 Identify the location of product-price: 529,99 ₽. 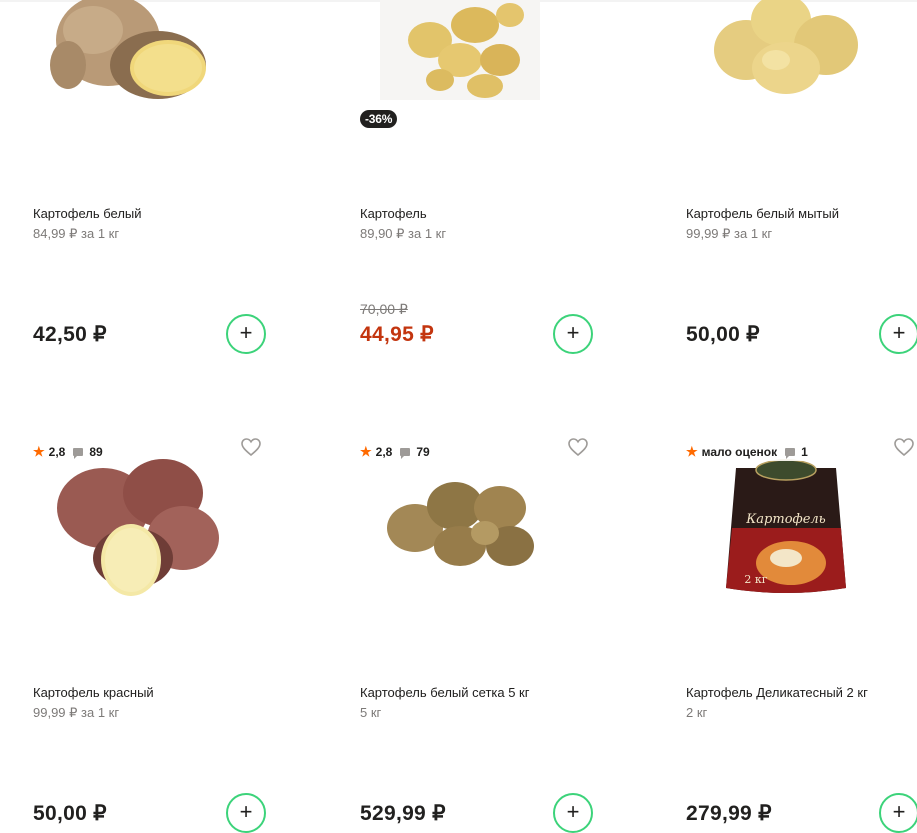
(403, 813).